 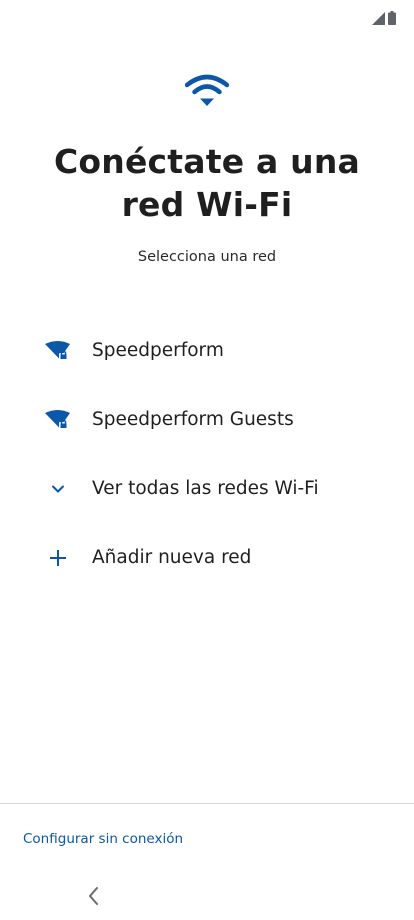 What do you see at coordinates (207, 18) in the screenshot?
I see `status-bar` at bounding box center [207, 18].